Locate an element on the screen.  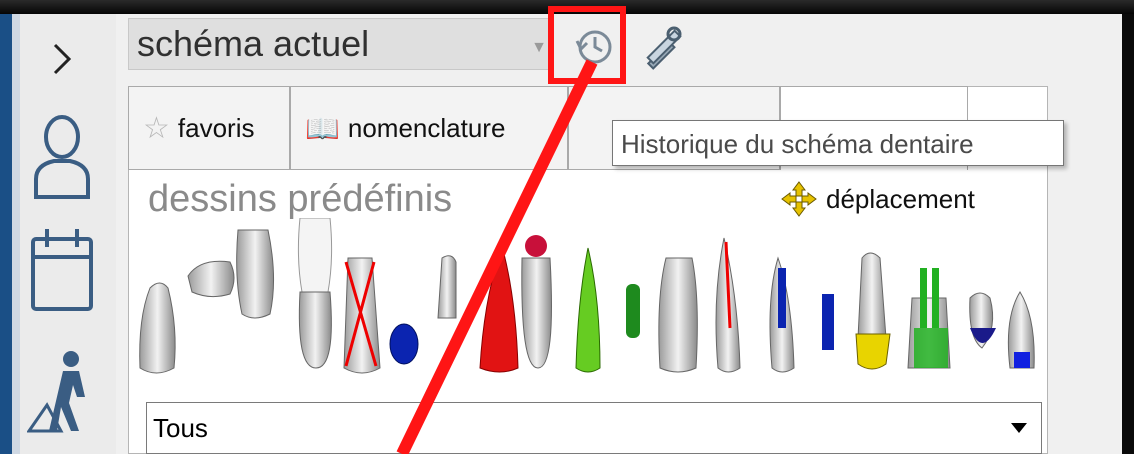
tab-nomenclature-label: nomenclature is located at coordinates (426, 127).